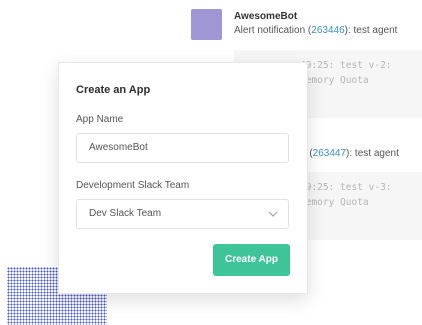 This screenshot has height=325, width=422. I want to click on app-name-label: App Name, so click(100, 119).